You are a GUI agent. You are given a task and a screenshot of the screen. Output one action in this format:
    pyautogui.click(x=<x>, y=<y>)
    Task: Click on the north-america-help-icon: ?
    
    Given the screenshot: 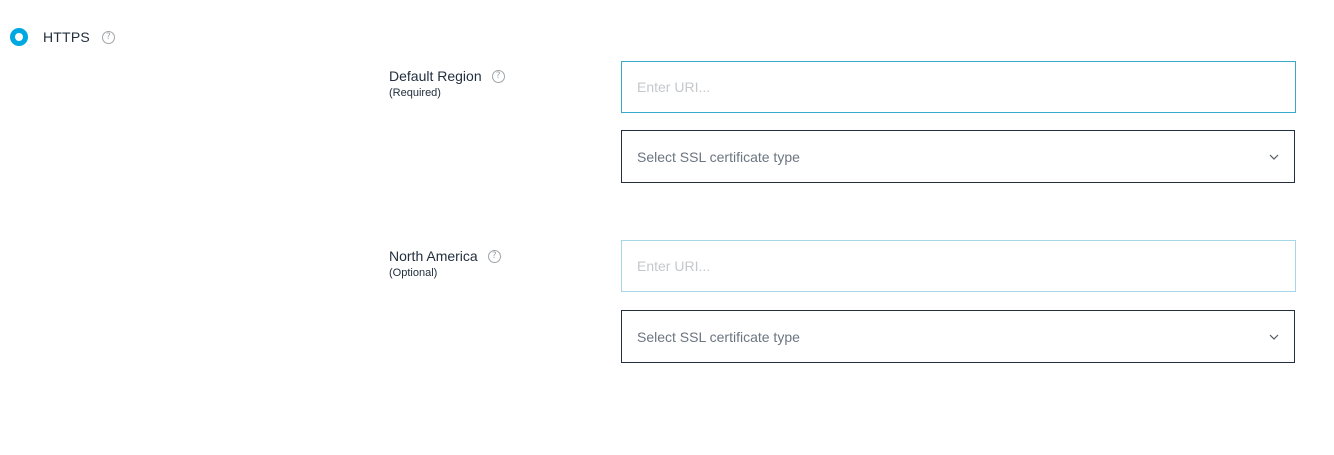 What is the action you would take?
    pyautogui.click(x=494, y=256)
    